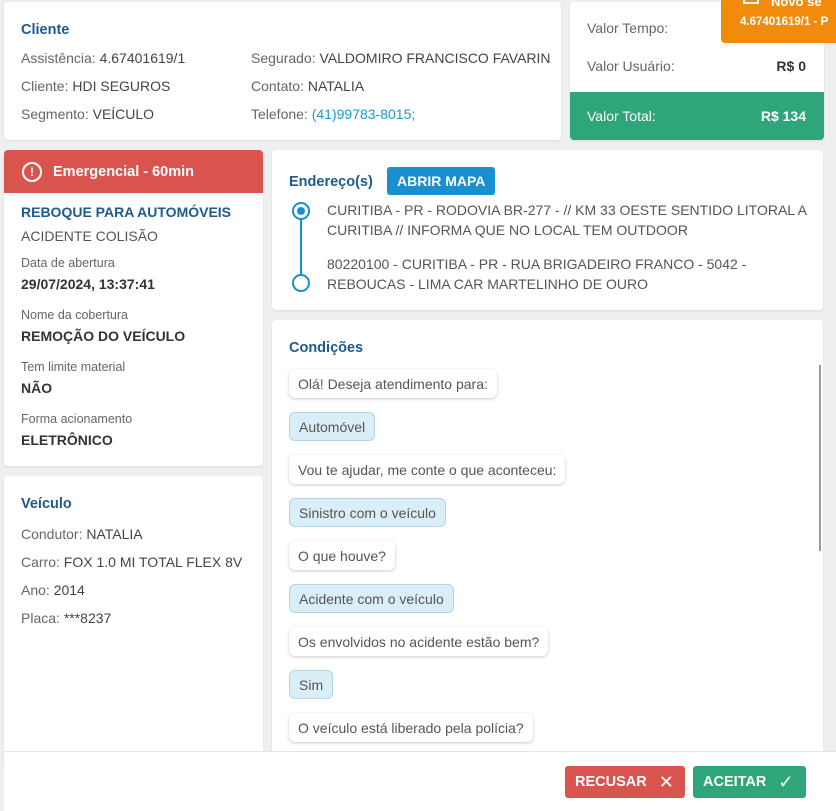 Image resolution: width=836 pixels, height=811 pixels. I want to click on placa-label: Placa:, so click(40, 618).